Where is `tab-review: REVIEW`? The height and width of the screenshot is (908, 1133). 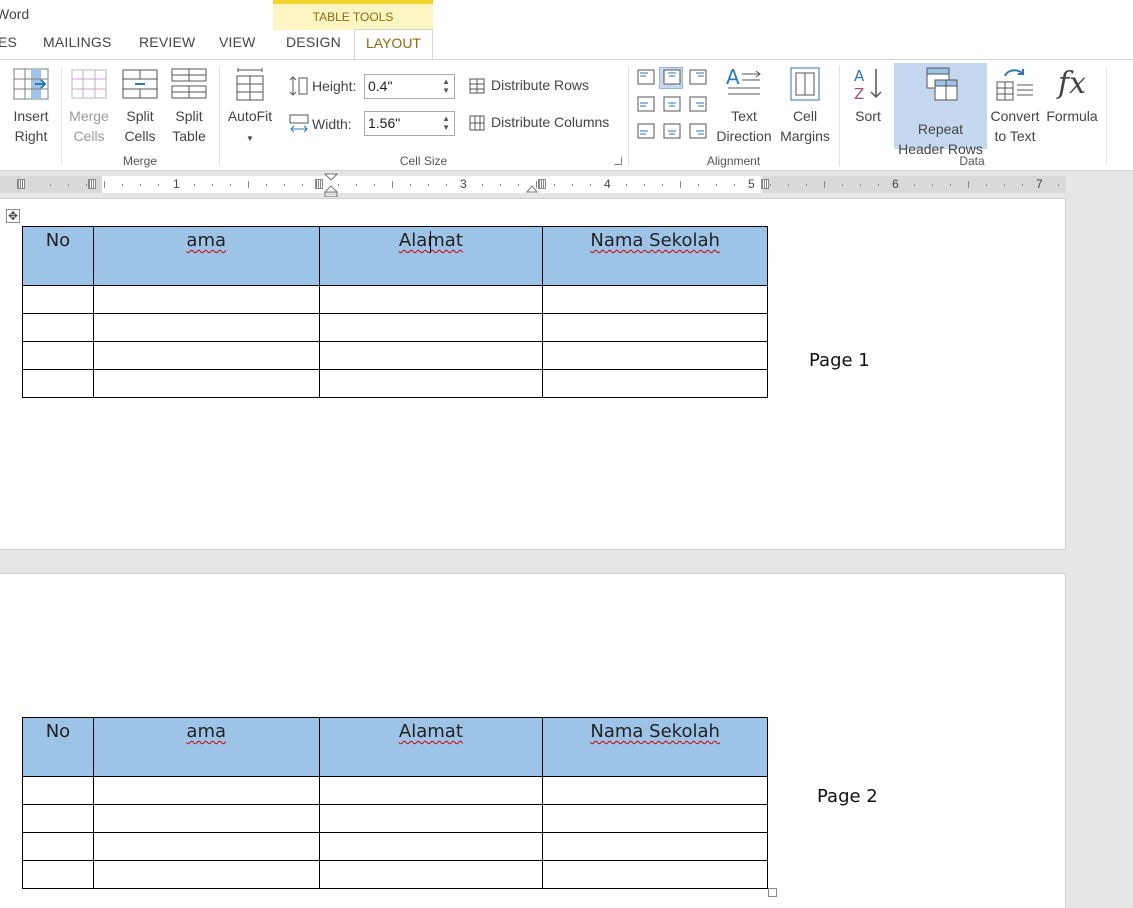
tab-review: REVIEW is located at coordinates (167, 42).